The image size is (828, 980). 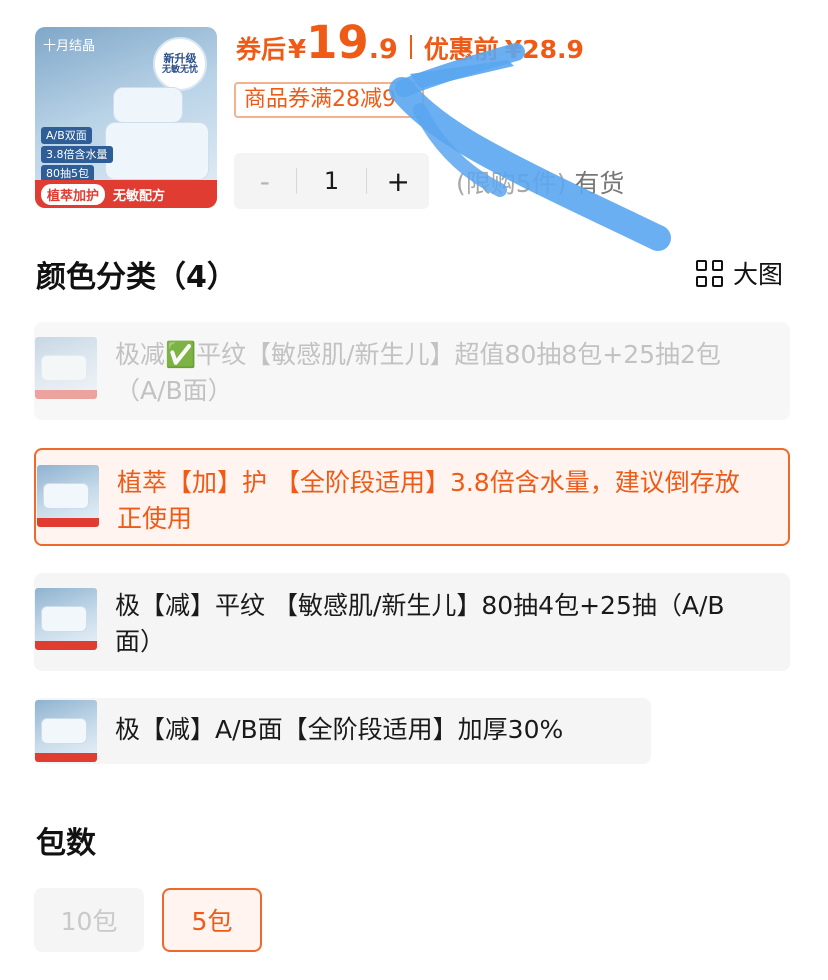 I want to click on purchase-limit: (限购5件) 有货, so click(x=540, y=182).